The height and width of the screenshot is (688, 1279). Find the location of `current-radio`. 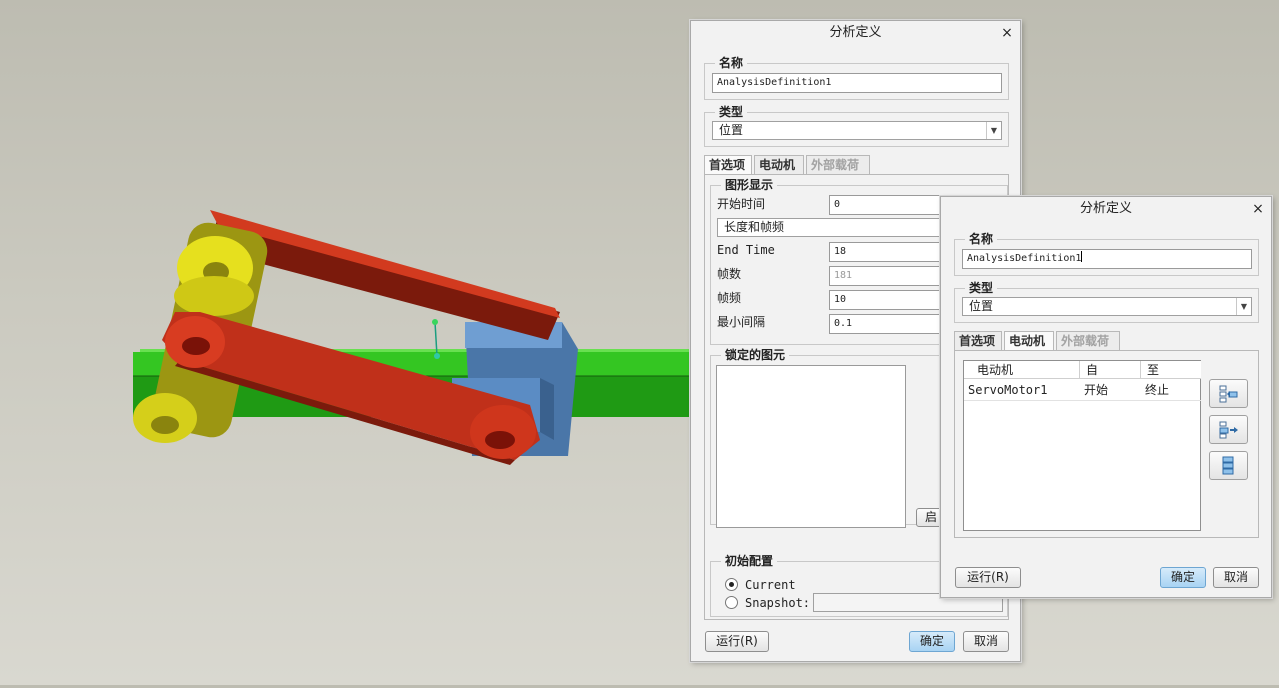

current-radio is located at coordinates (731, 584).